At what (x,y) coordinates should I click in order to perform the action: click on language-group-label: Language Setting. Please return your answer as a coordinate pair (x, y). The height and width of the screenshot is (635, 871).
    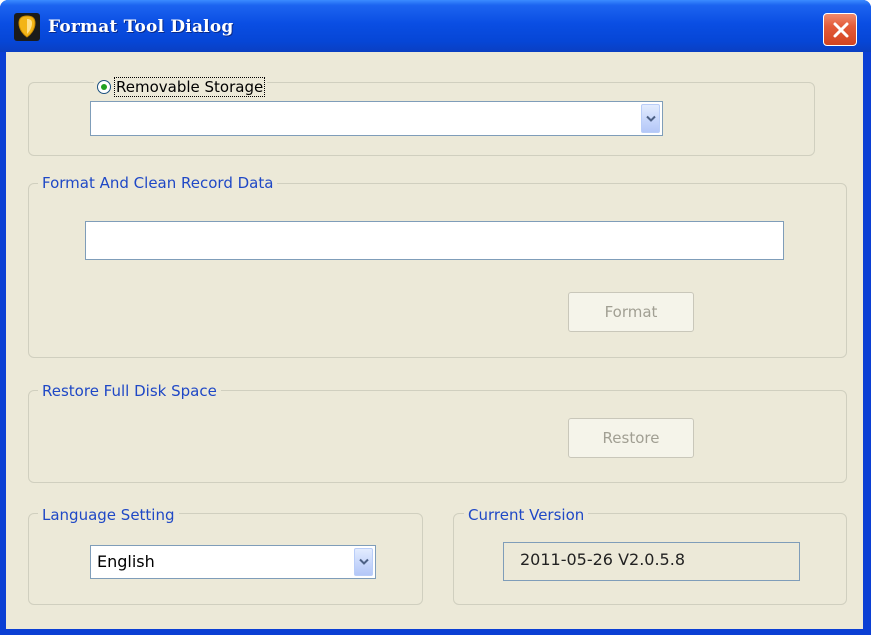
    Looking at the image, I should click on (108, 515).